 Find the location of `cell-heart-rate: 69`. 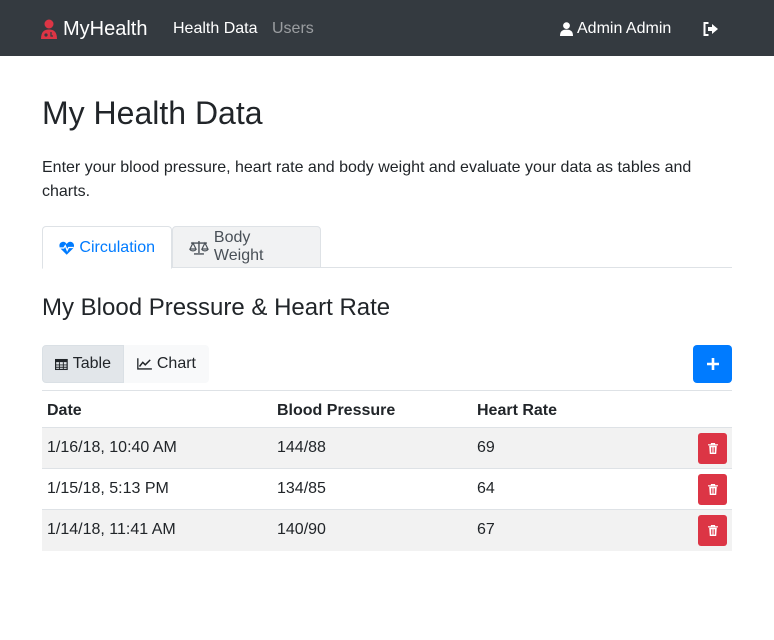

cell-heart-rate: 69 is located at coordinates (572, 448).